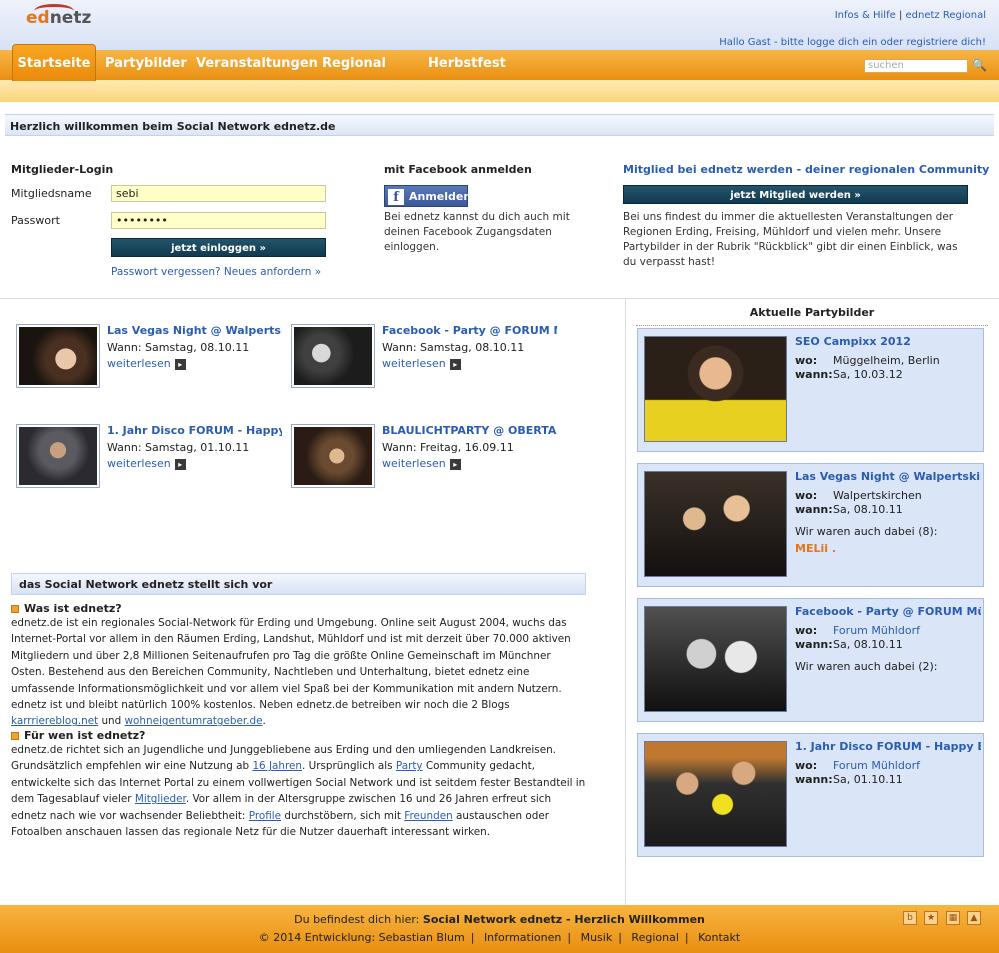 The height and width of the screenshot is (953, 999). What do you see at coordinates (35, 220) in the screenshot?
I see `password-label: Passwort` at bounding box center [35, 220].